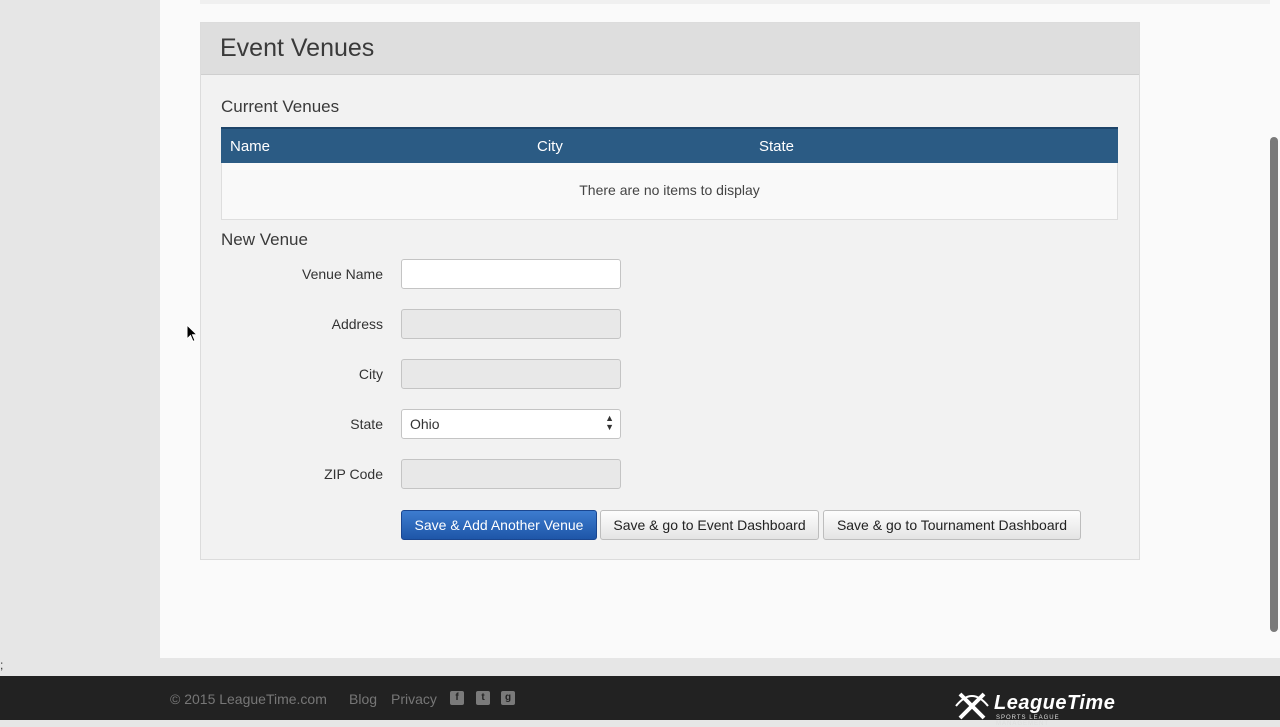 This screenshot has width=1280, height=727. I want to click on corner-text: ;, so click(2, 665).